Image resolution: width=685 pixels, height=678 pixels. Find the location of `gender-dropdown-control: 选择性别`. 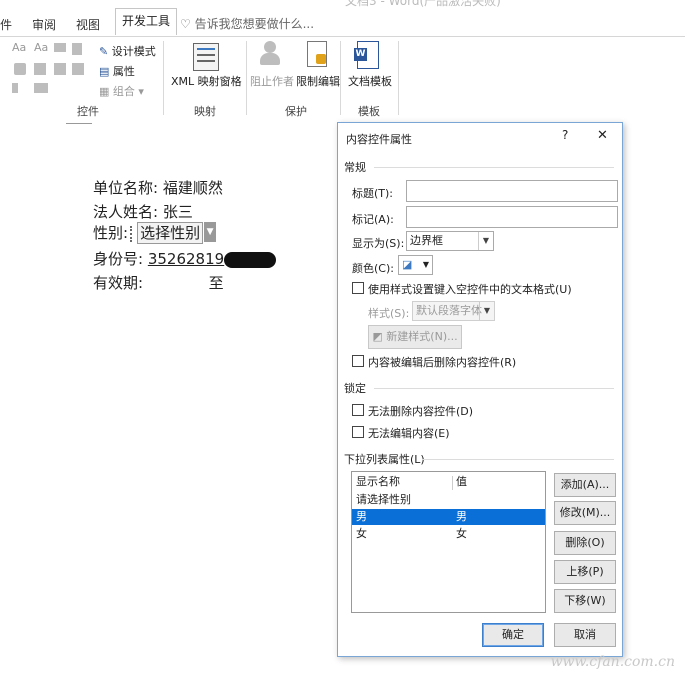

gender-dropdown-control: 选择性别 is located at coordinates (170, 233).